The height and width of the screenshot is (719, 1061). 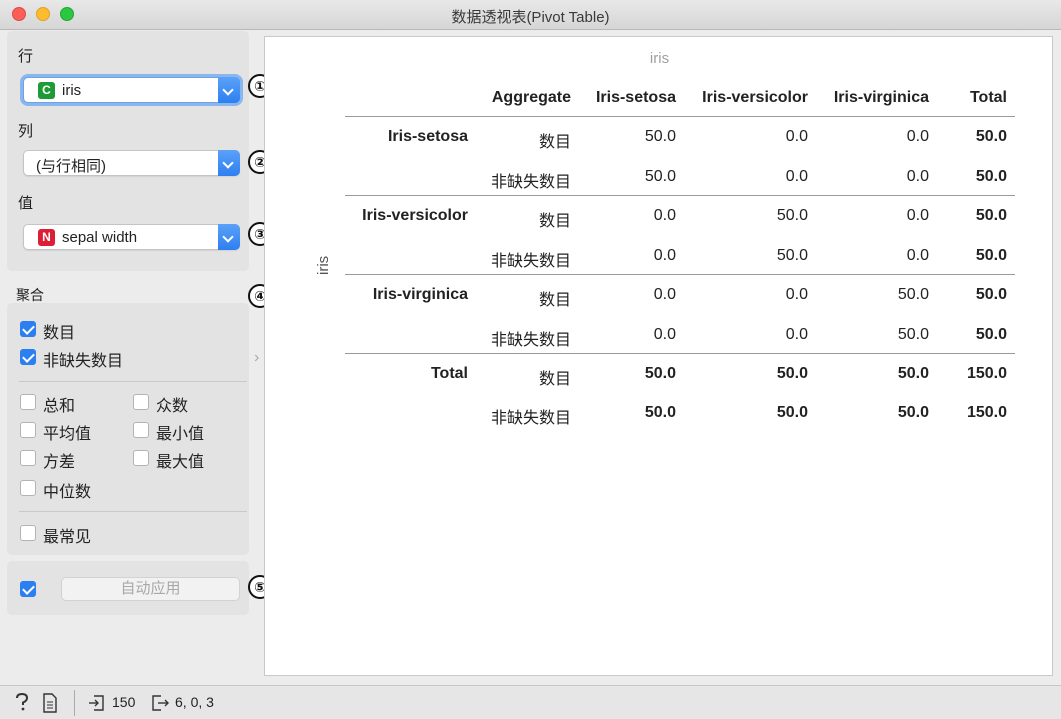 I want to click on header-aggregate: Aggregate, so click(x=531, y=97).